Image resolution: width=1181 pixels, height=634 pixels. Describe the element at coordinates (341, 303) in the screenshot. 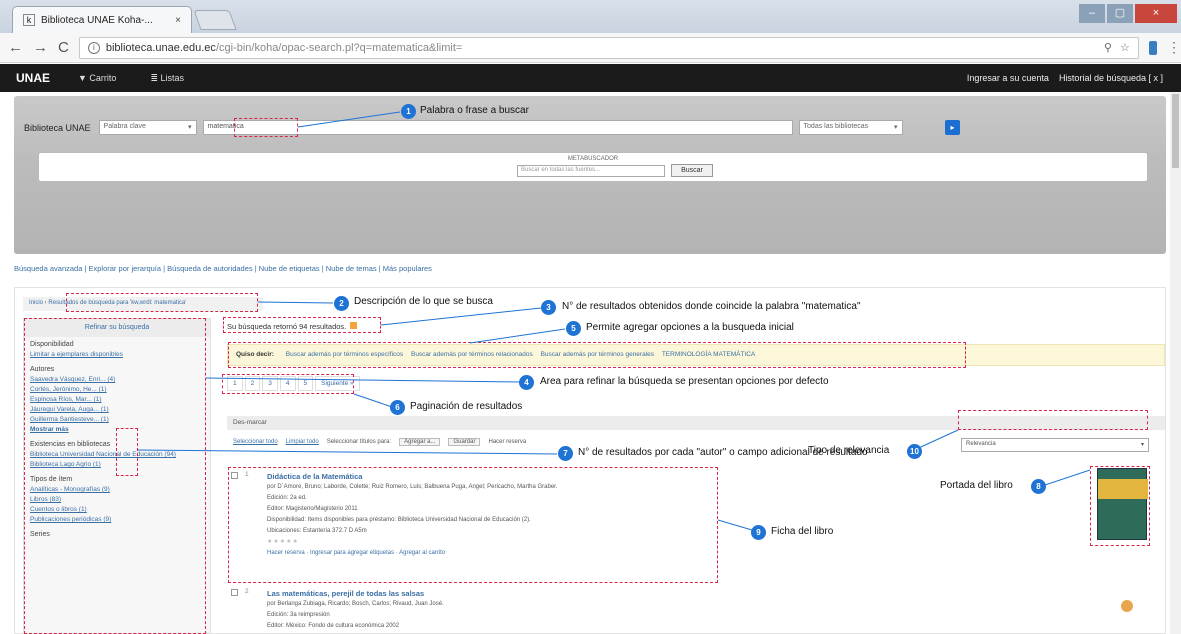

I see `annotation-marker-2: 2` at that location.